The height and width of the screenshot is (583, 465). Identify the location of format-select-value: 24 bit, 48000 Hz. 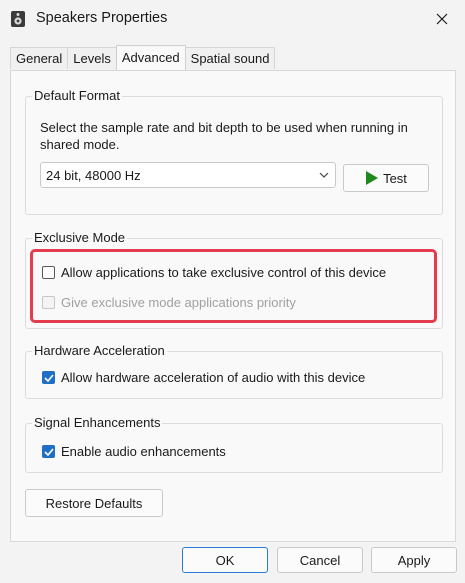
(93, 175).